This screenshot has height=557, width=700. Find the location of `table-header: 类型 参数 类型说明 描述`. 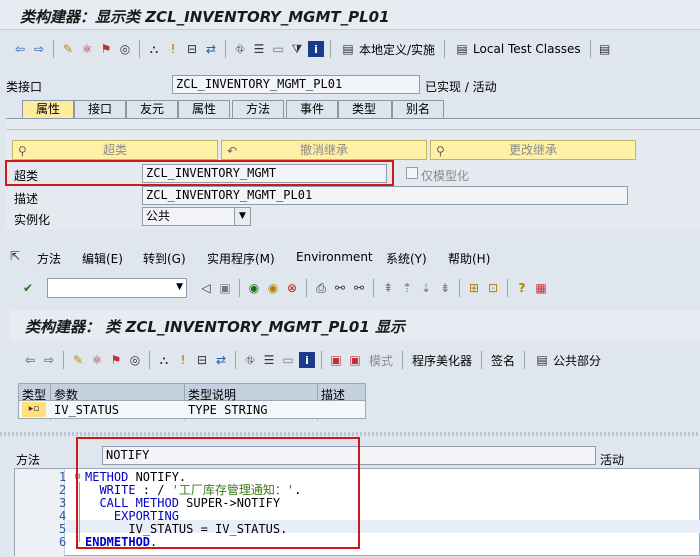

table-header: 类型 参数 类型说明 描述 is located at coordinates (192, 401).